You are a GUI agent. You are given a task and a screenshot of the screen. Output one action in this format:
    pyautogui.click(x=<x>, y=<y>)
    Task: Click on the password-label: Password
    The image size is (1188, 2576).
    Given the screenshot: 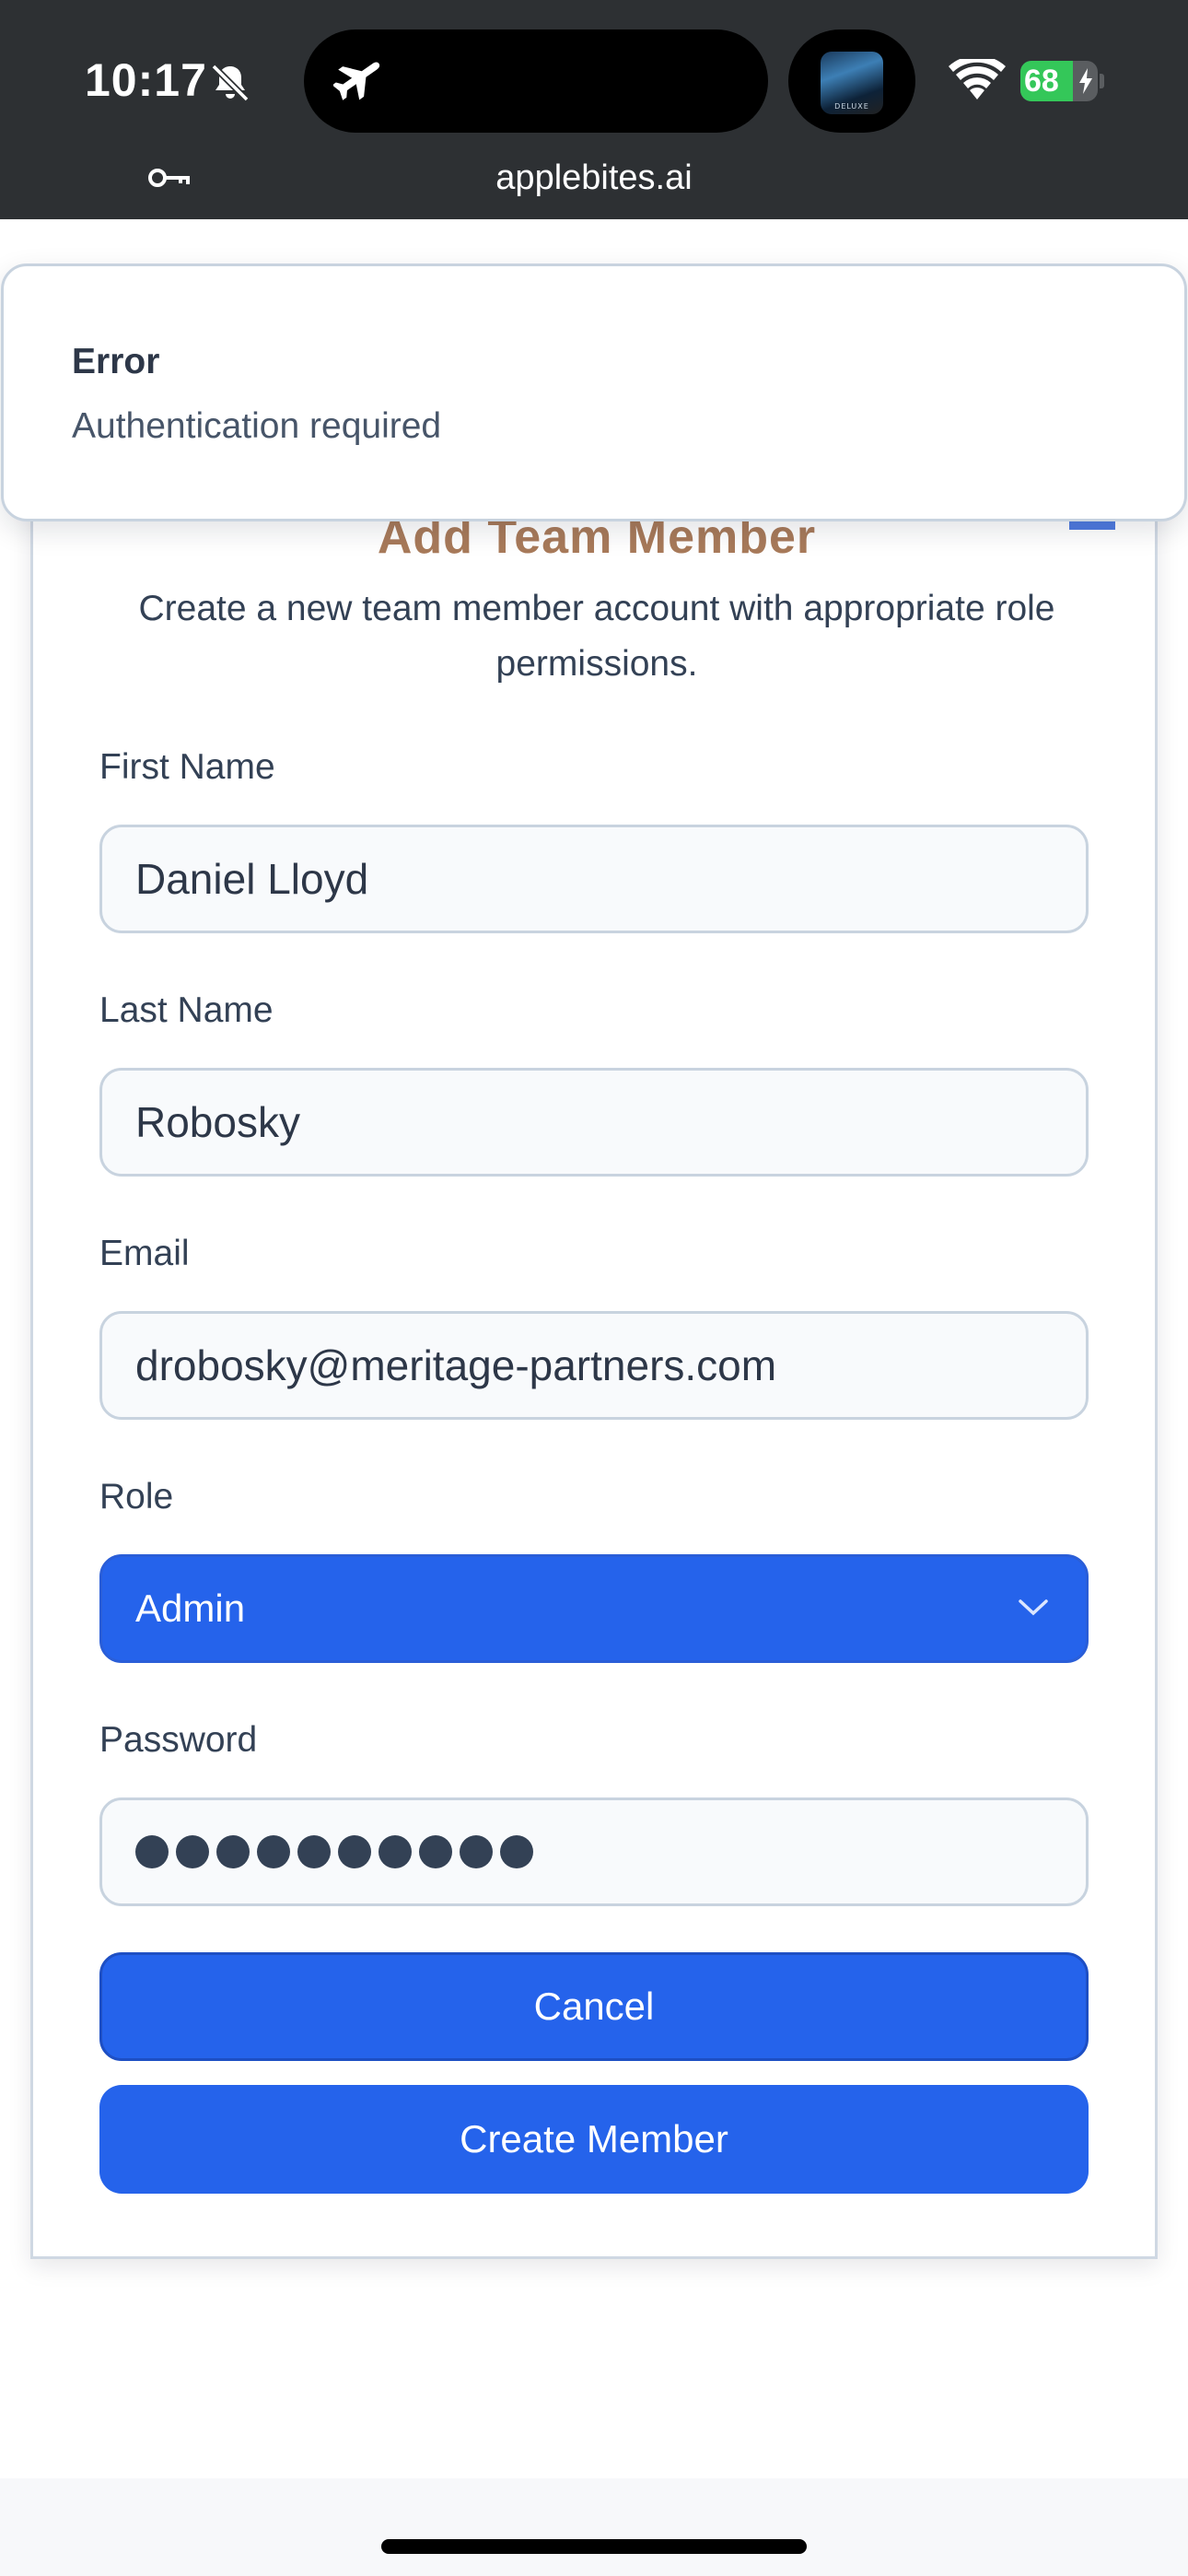 What is the action you would take?
    pyautogui.click(x=178, y=1740)
    